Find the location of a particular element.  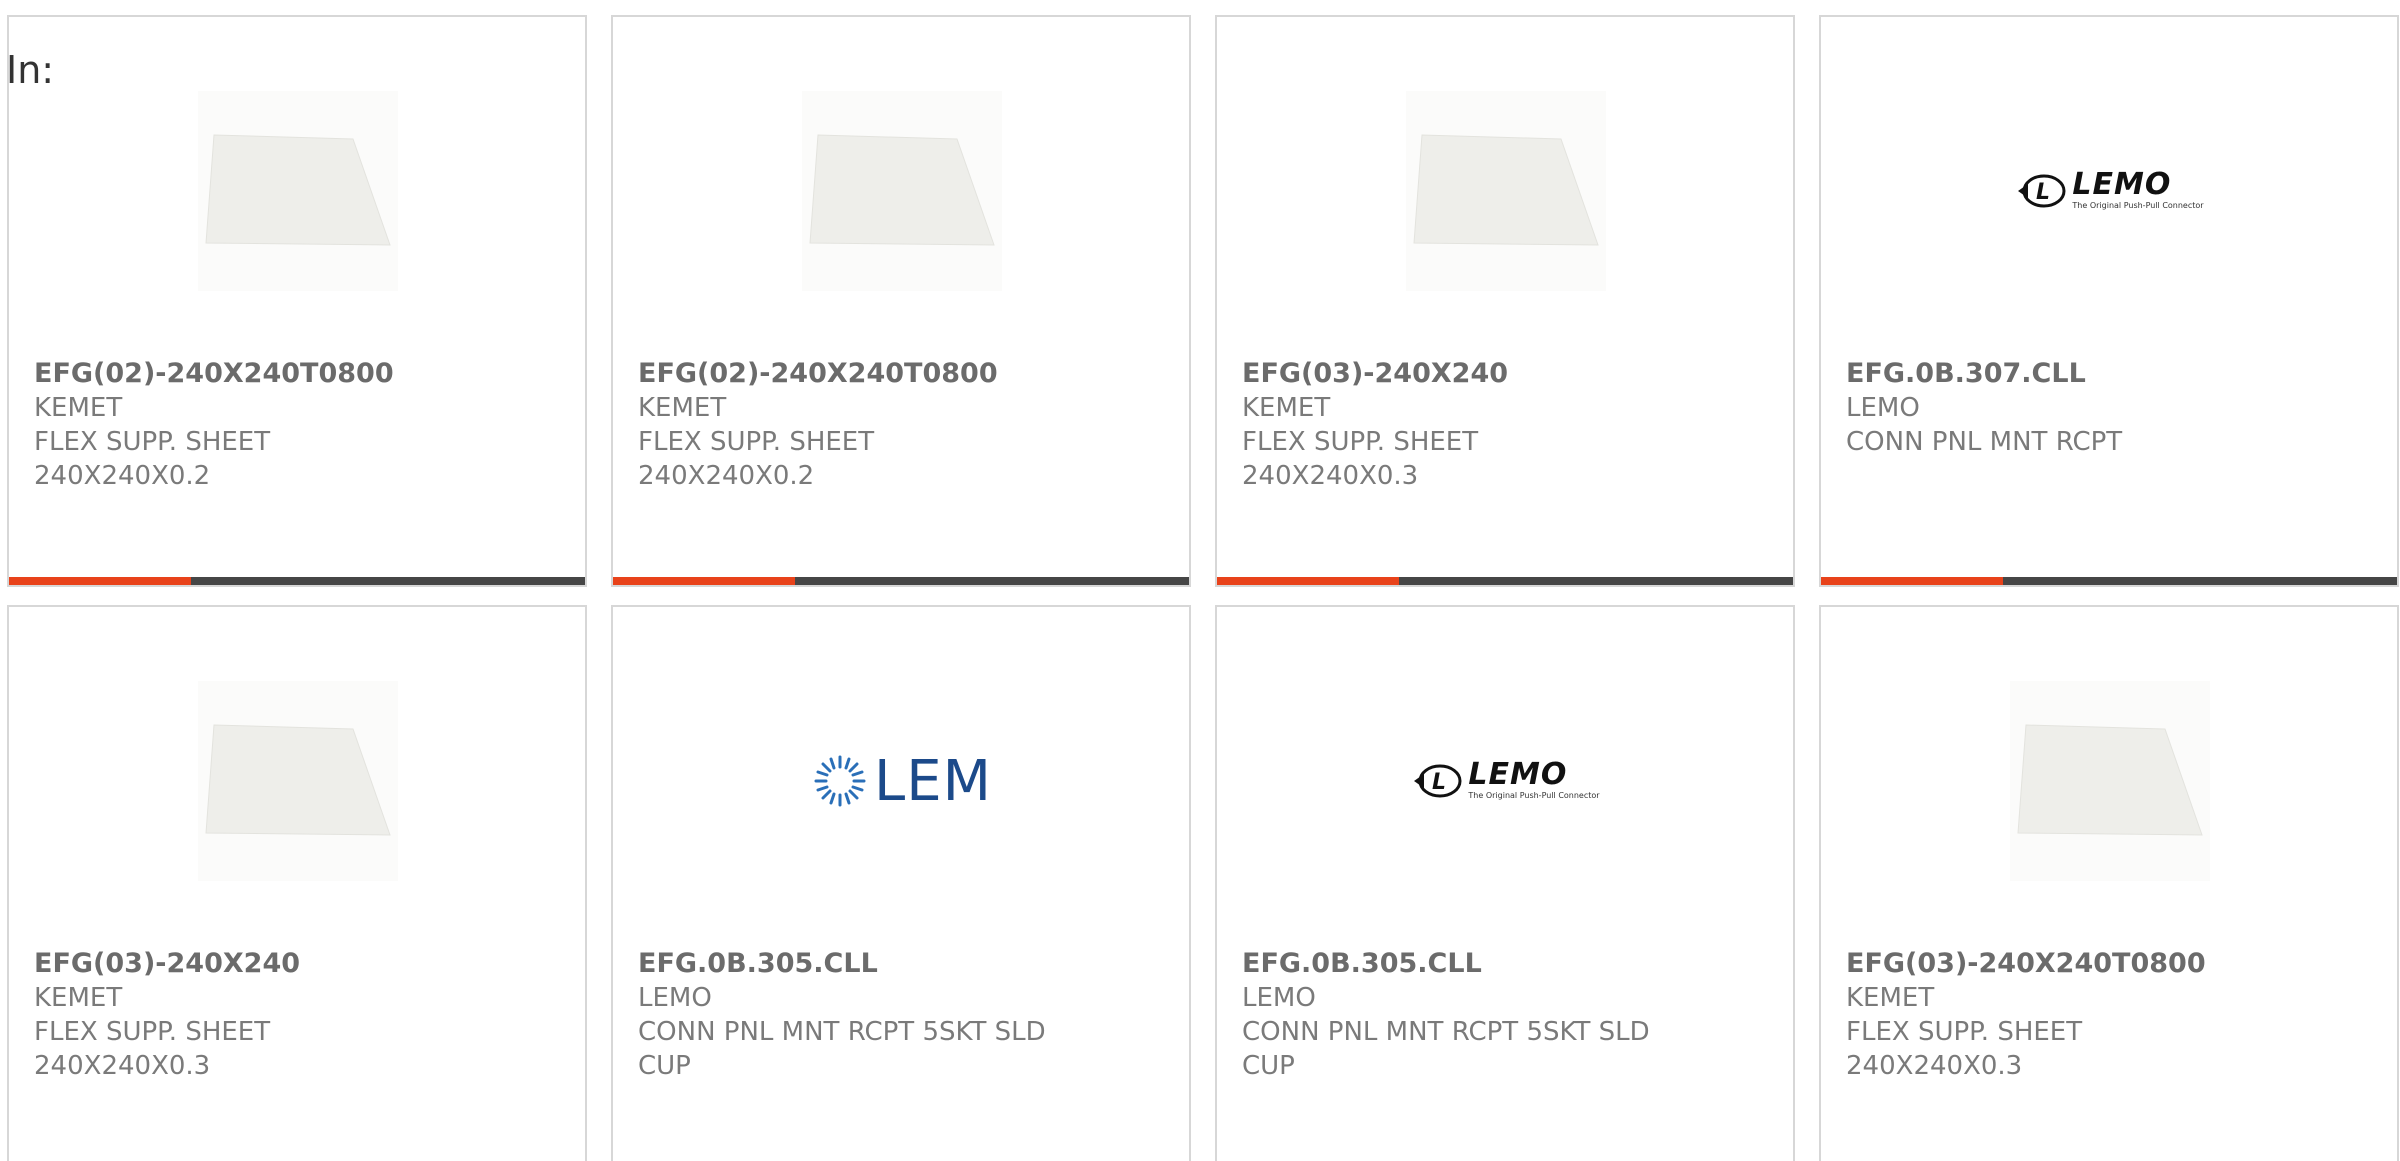

product-image: LEM is located at coordinates (902, 781).